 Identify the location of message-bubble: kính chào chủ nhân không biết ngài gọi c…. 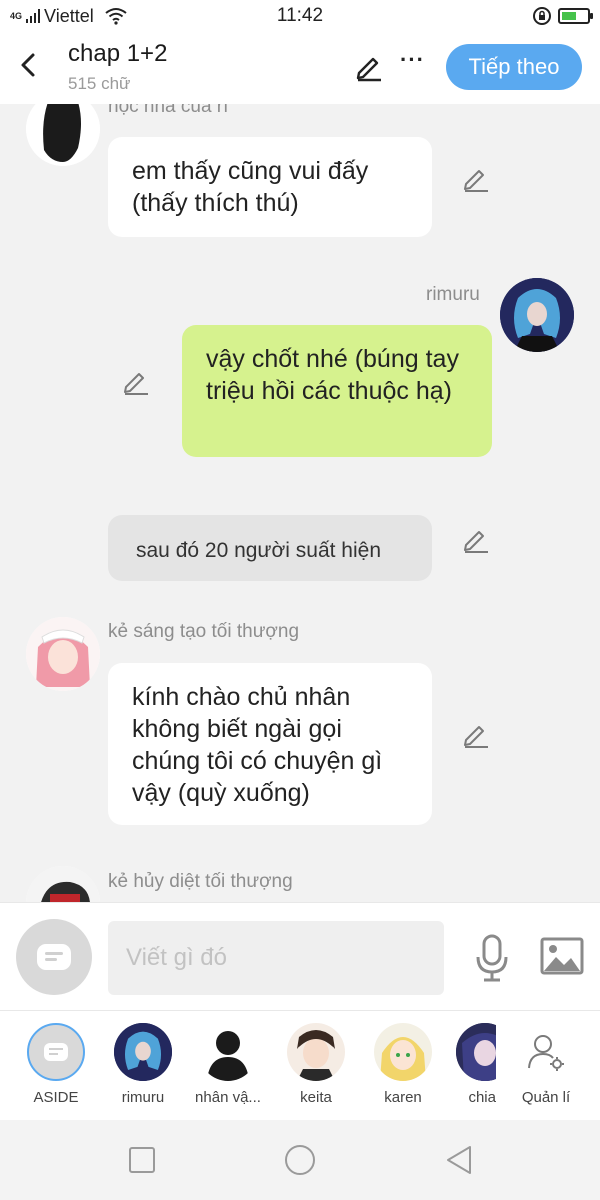
(270, 744).